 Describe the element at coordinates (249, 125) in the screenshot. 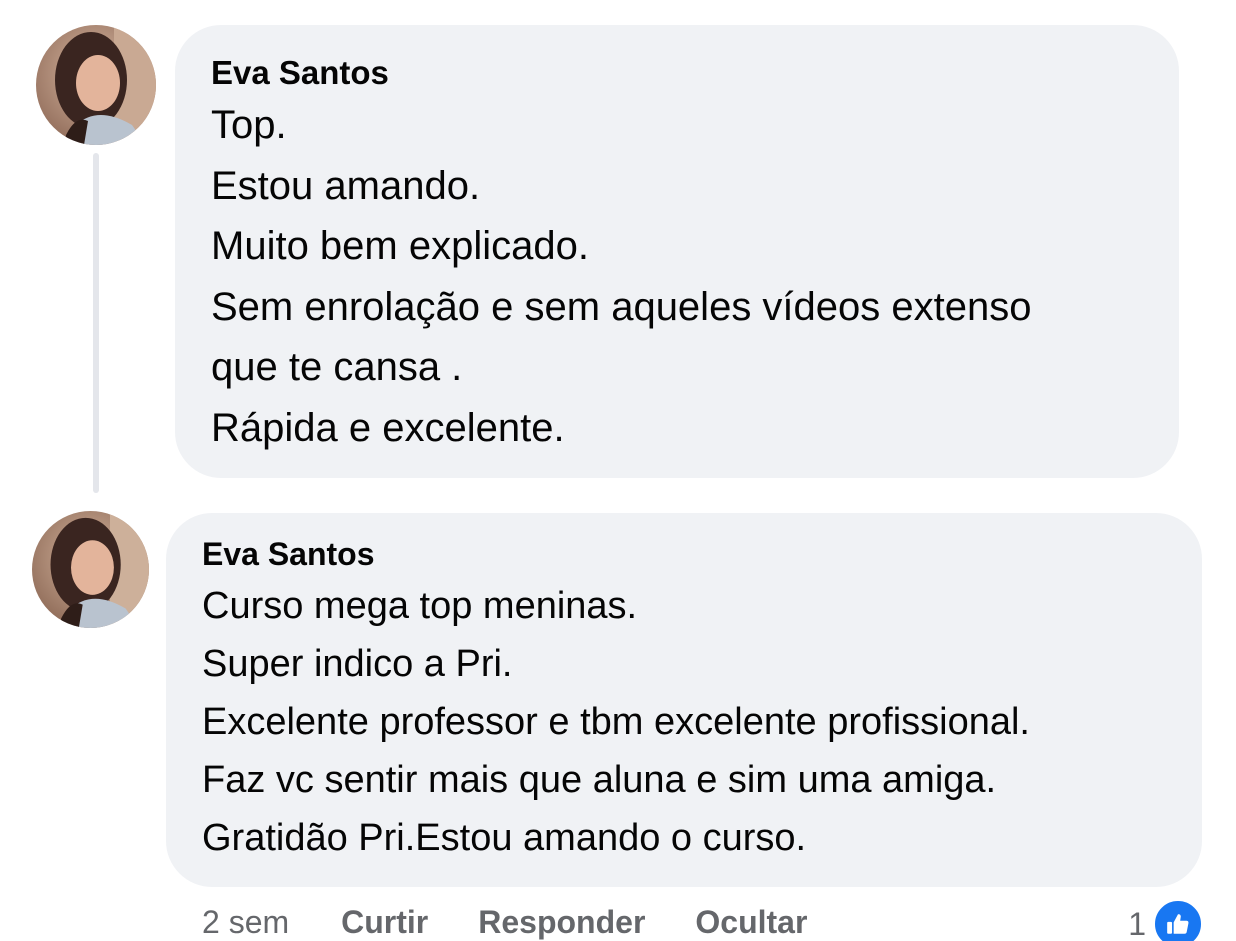

I see `comment-text-line: Top.` at that location.